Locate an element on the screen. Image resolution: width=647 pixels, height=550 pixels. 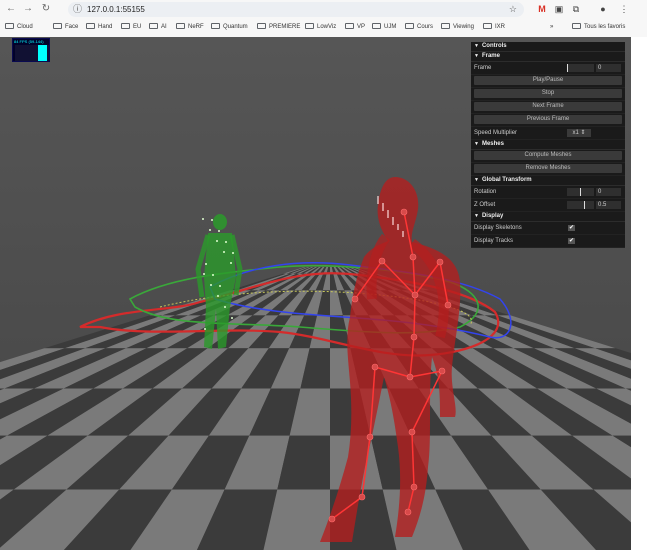
bookmark-label: Cloud is located at coordinates (25, 27).